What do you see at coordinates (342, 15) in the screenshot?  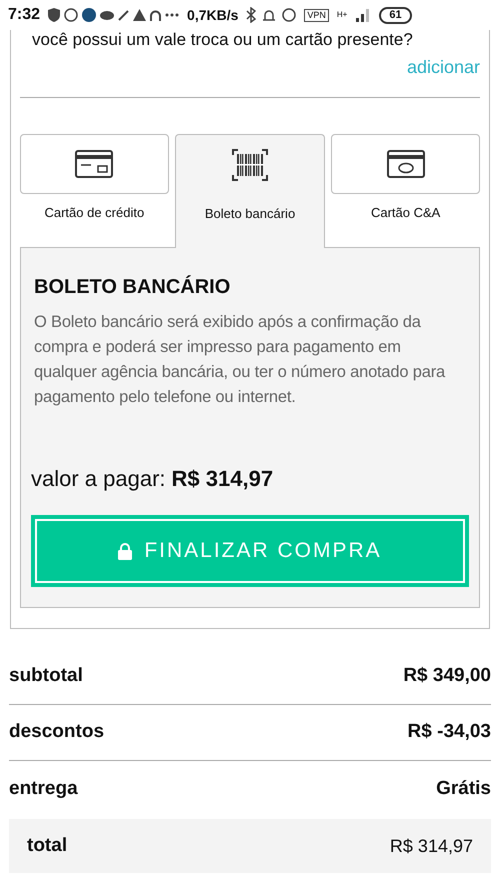 I see `network-type: H+` at bounding box center [342, 15].